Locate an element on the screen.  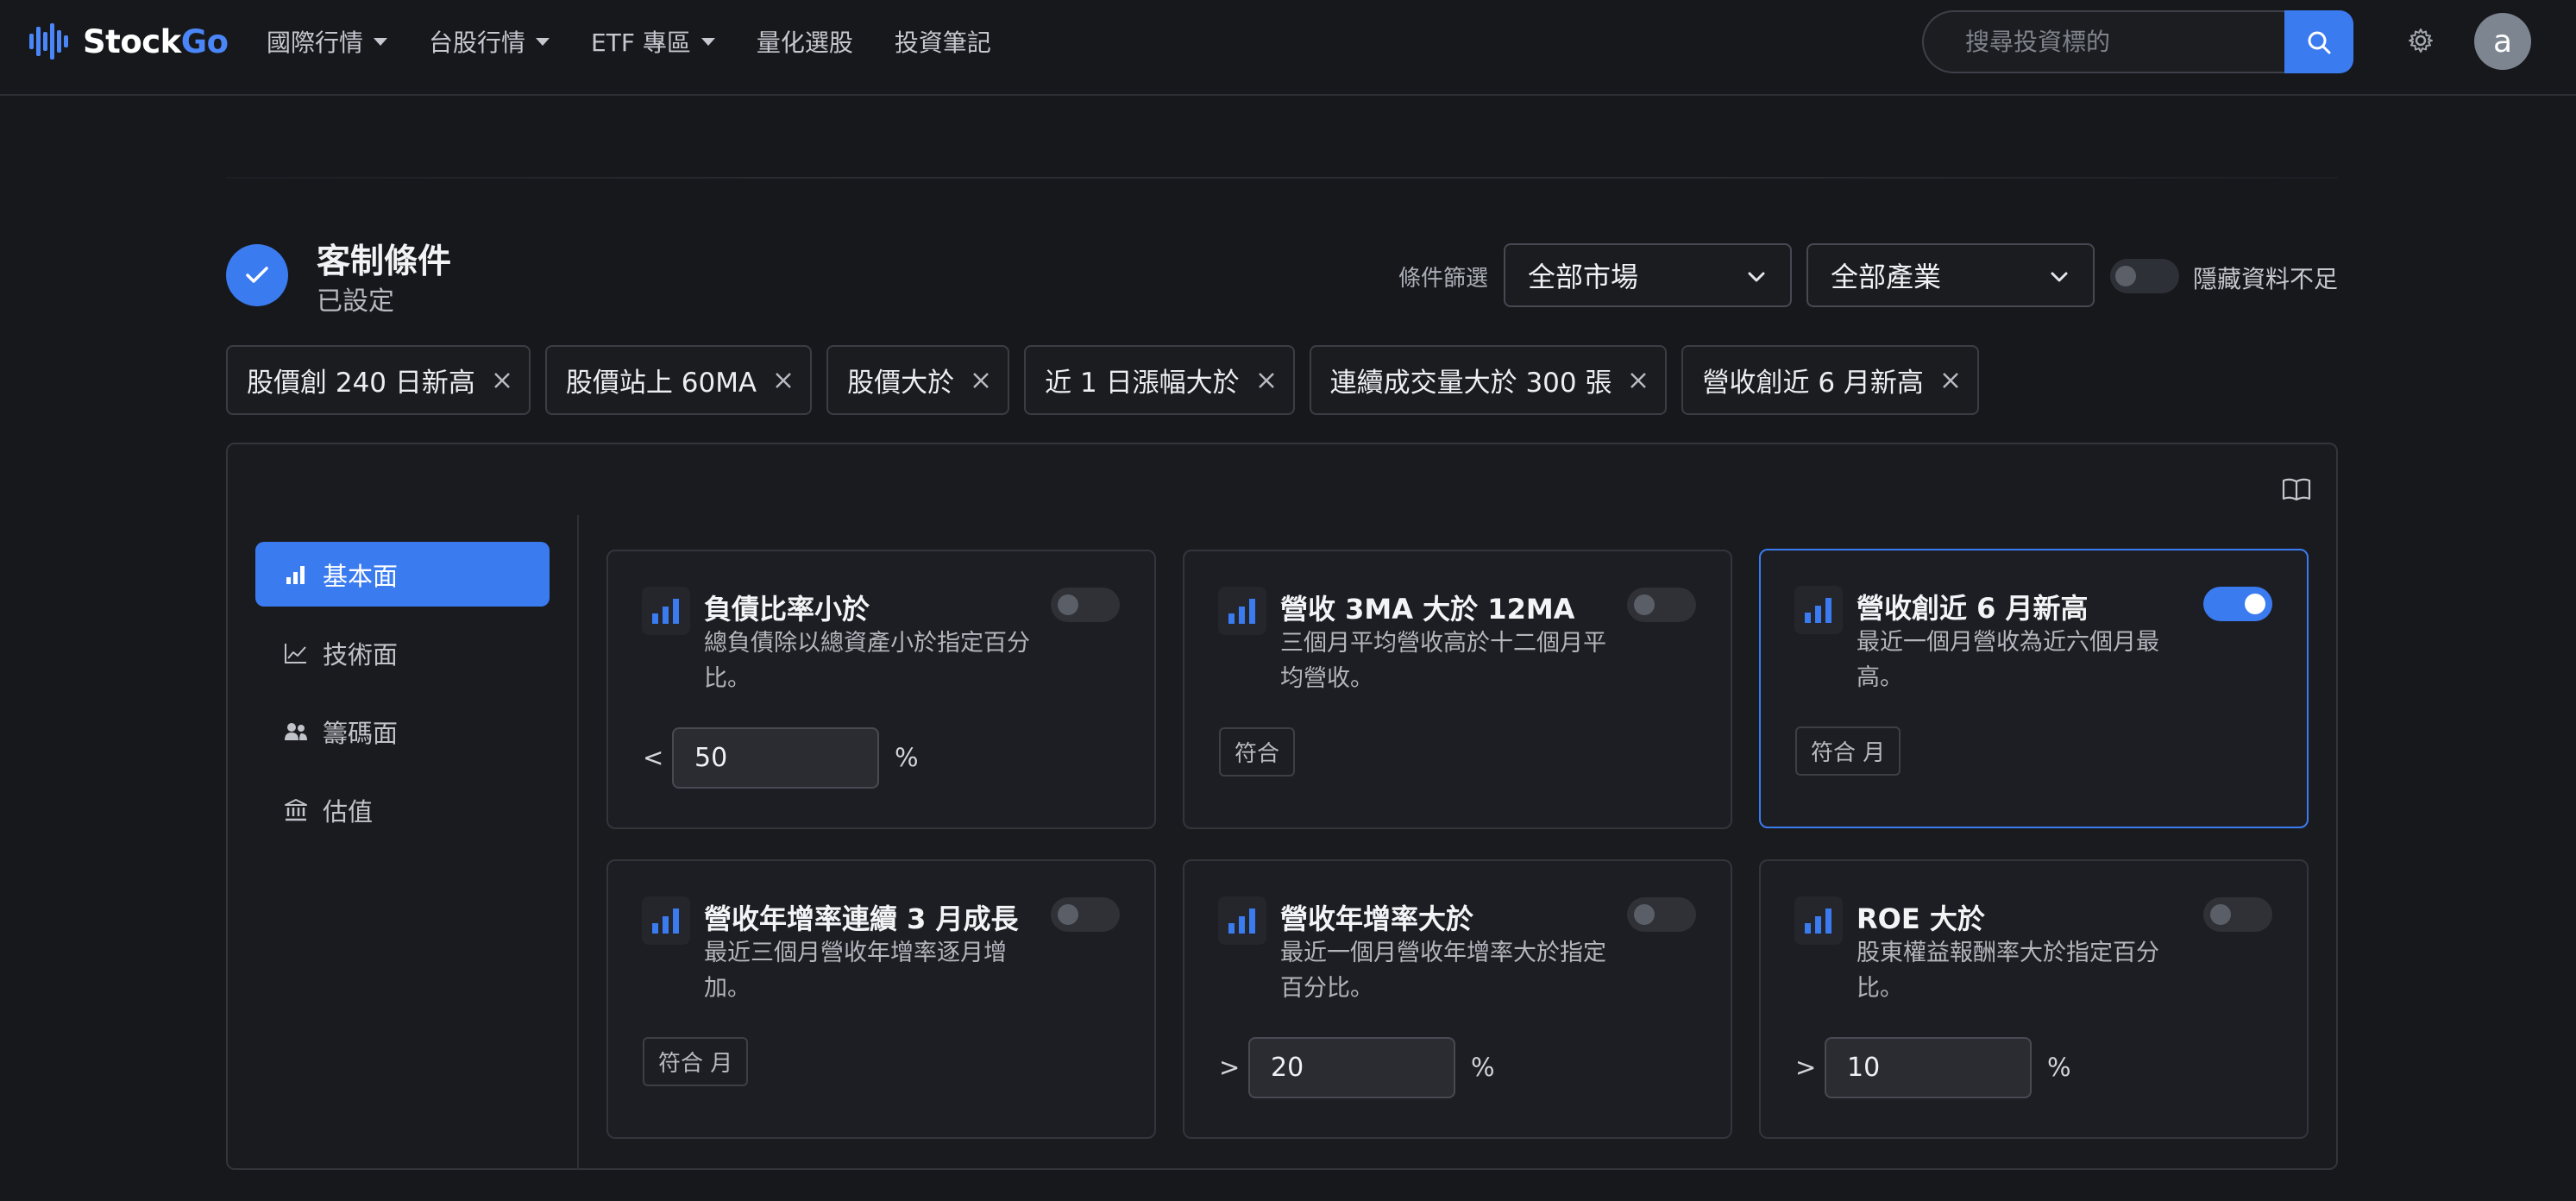
waveform-logo-icon is located at coordinates (48, 41).